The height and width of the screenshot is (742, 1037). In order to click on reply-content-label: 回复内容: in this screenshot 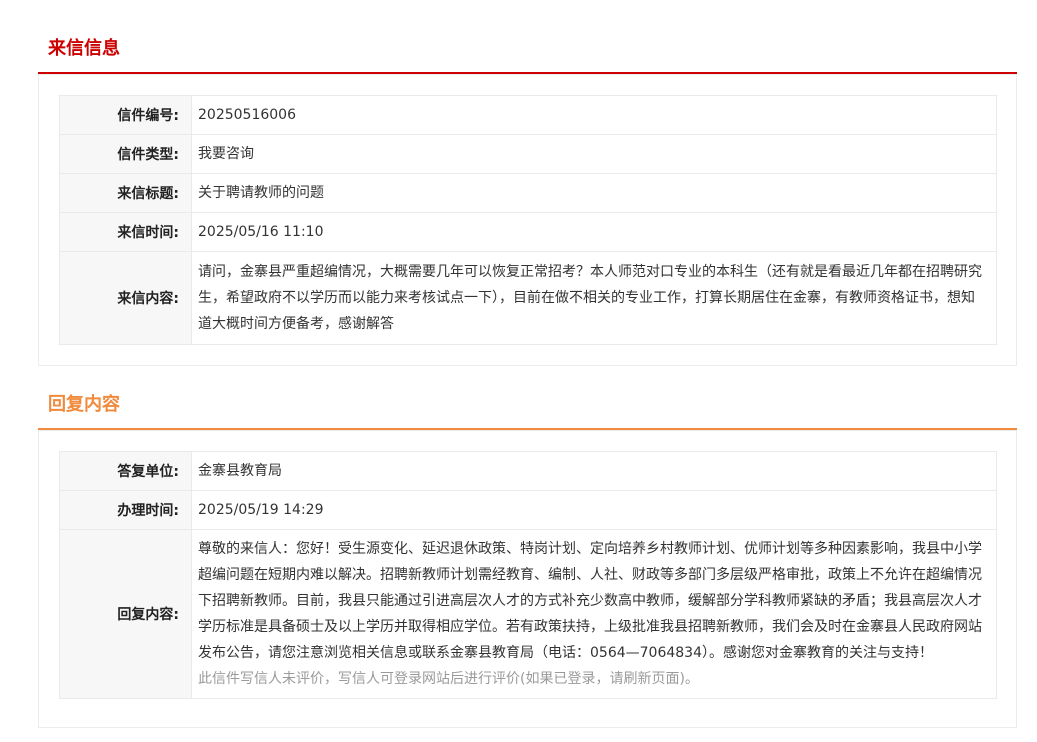, I will do `click(125, 614)`.